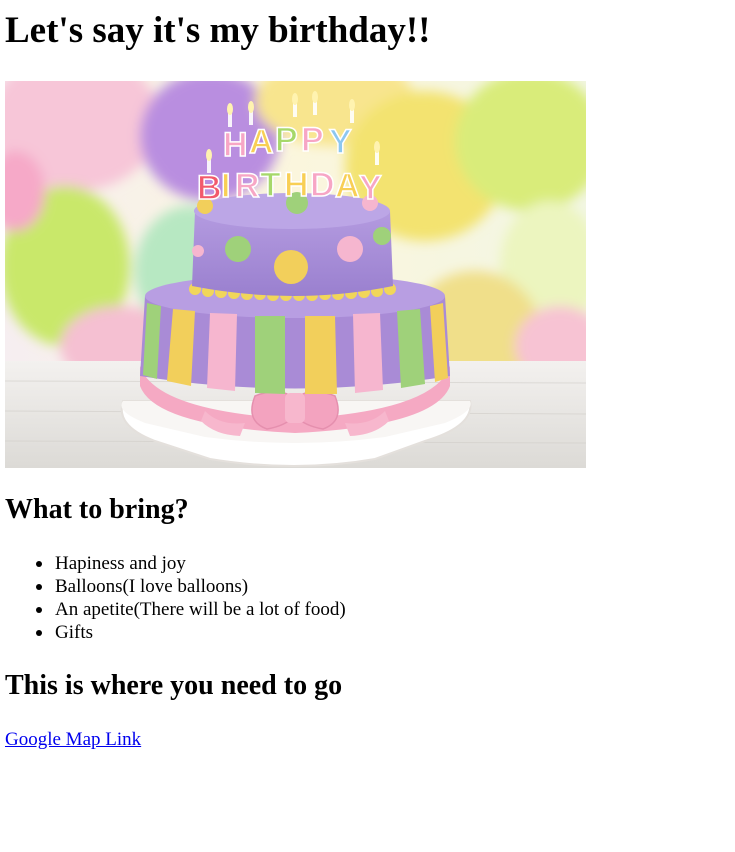  Describe the element at coordinates (209, 188) in the screenshot. I see `svg-text: B` at that location.